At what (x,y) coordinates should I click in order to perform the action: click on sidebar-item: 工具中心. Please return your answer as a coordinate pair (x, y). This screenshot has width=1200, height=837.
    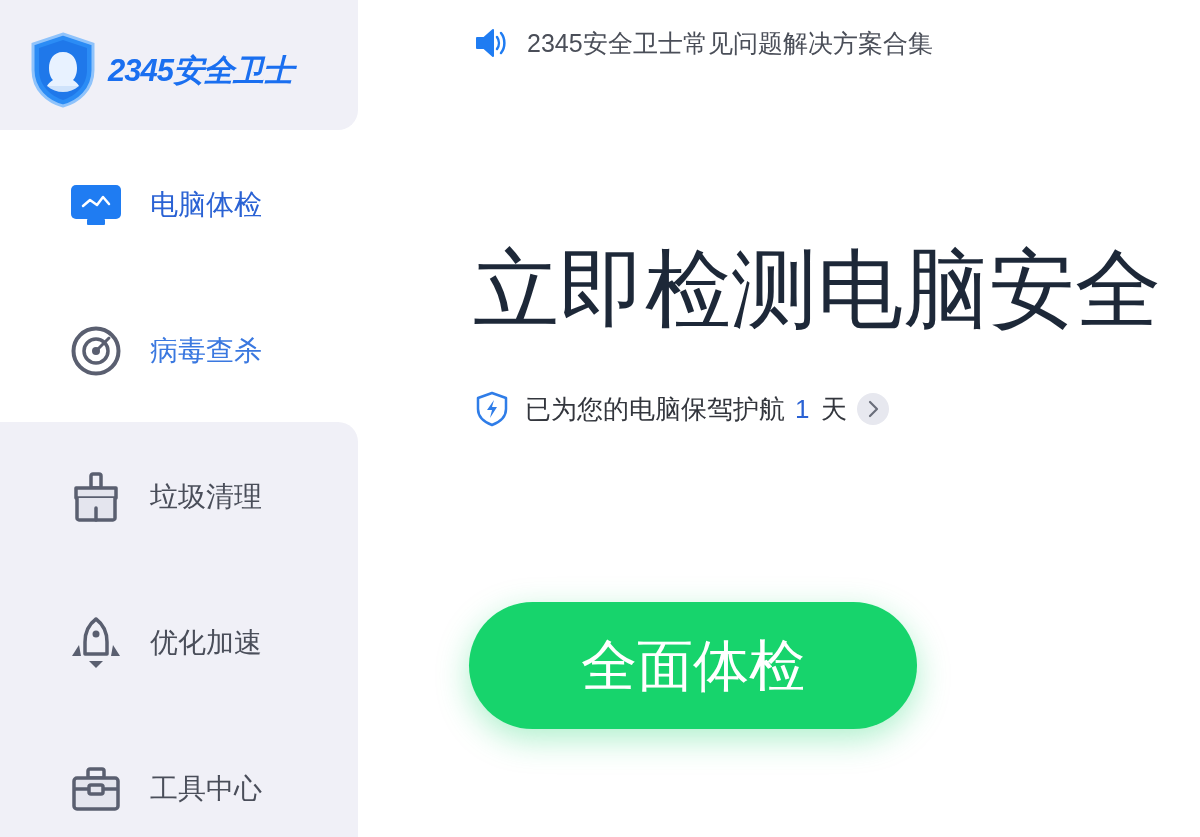
    Looking at the image, I should click on (179, 775).